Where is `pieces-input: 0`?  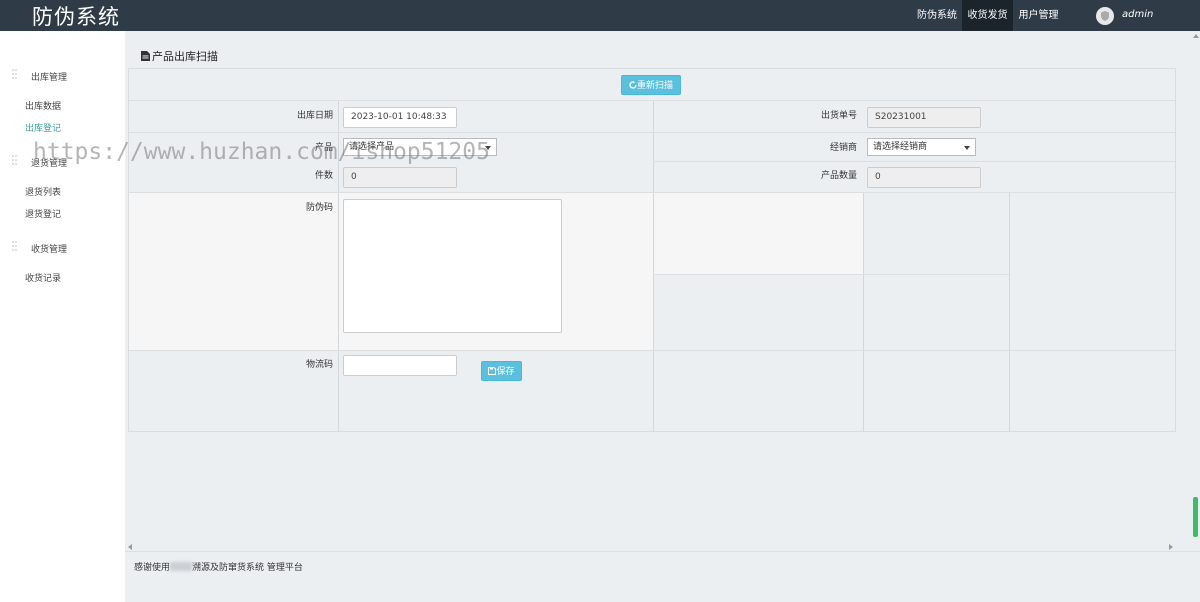
pieces-input: 0 is located at coordinates (400, 177).